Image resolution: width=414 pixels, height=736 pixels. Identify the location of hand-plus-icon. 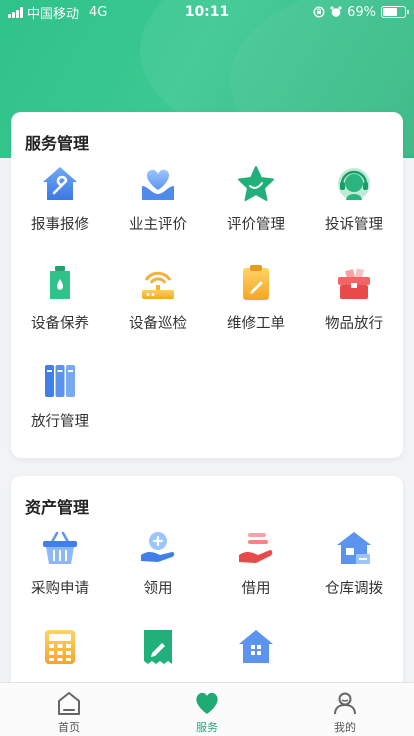
(158, 548).